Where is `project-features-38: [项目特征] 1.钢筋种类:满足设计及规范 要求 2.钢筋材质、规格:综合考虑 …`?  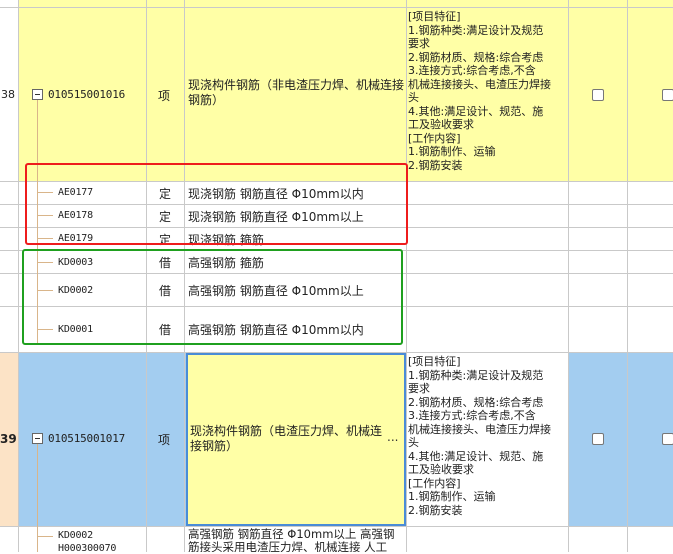 project-features-38: [项目特征] 1.钢筋种类:满足设计及规范 要求 2.钢筋材质、规格:综合考虑 … is located at coordinates (488, 95).